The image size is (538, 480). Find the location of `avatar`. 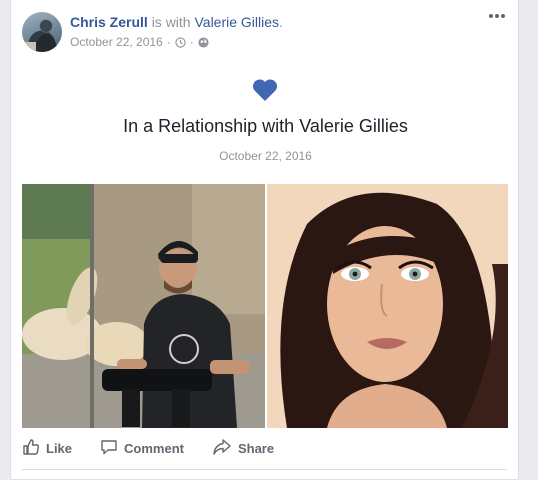

avatar is located at coordinates (42, 32).